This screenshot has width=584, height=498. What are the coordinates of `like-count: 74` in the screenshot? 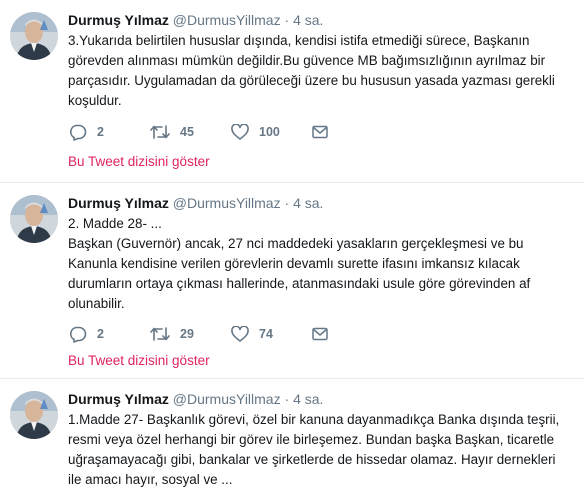 It's located at (266, 334).